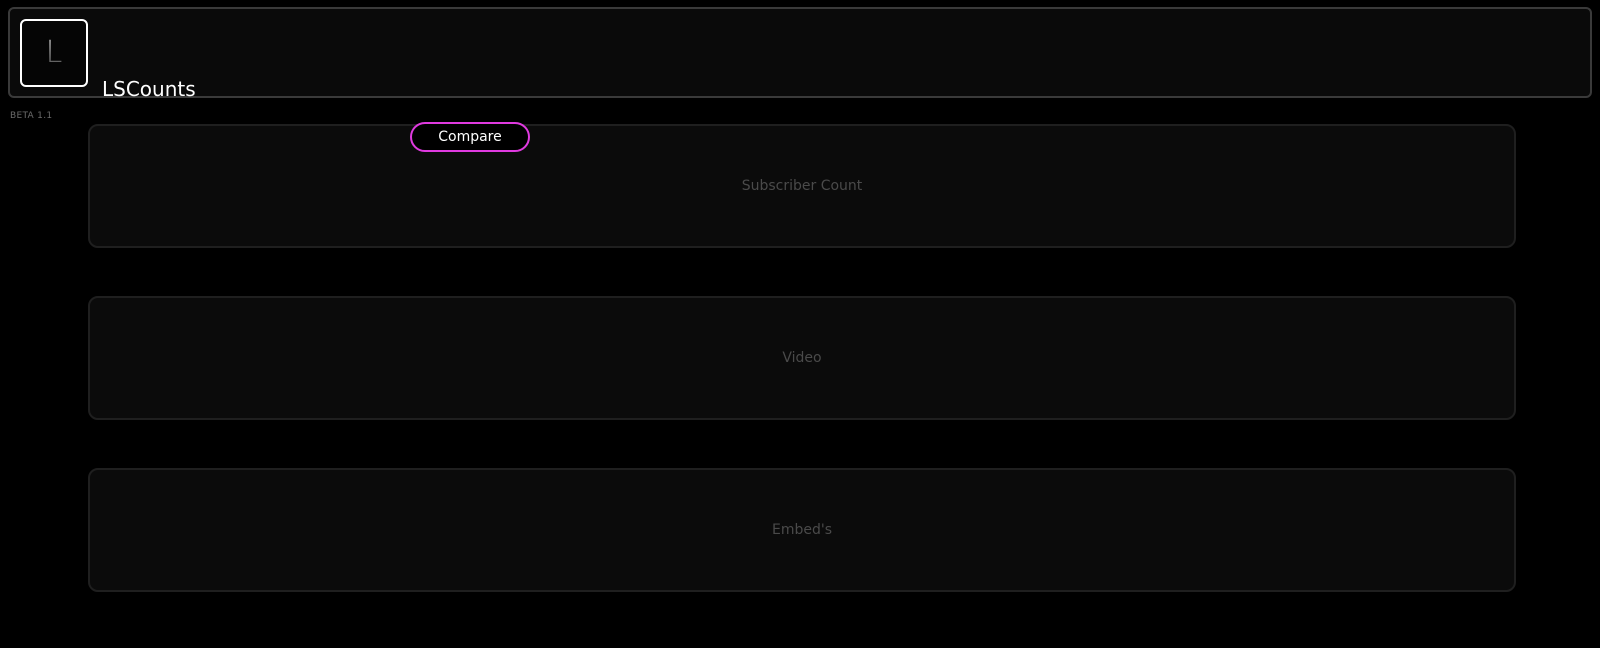  What do you see at coordinates (470, 137) in the screenshot?
I see `compare-button: Compare` at bounding box center [470, 137].